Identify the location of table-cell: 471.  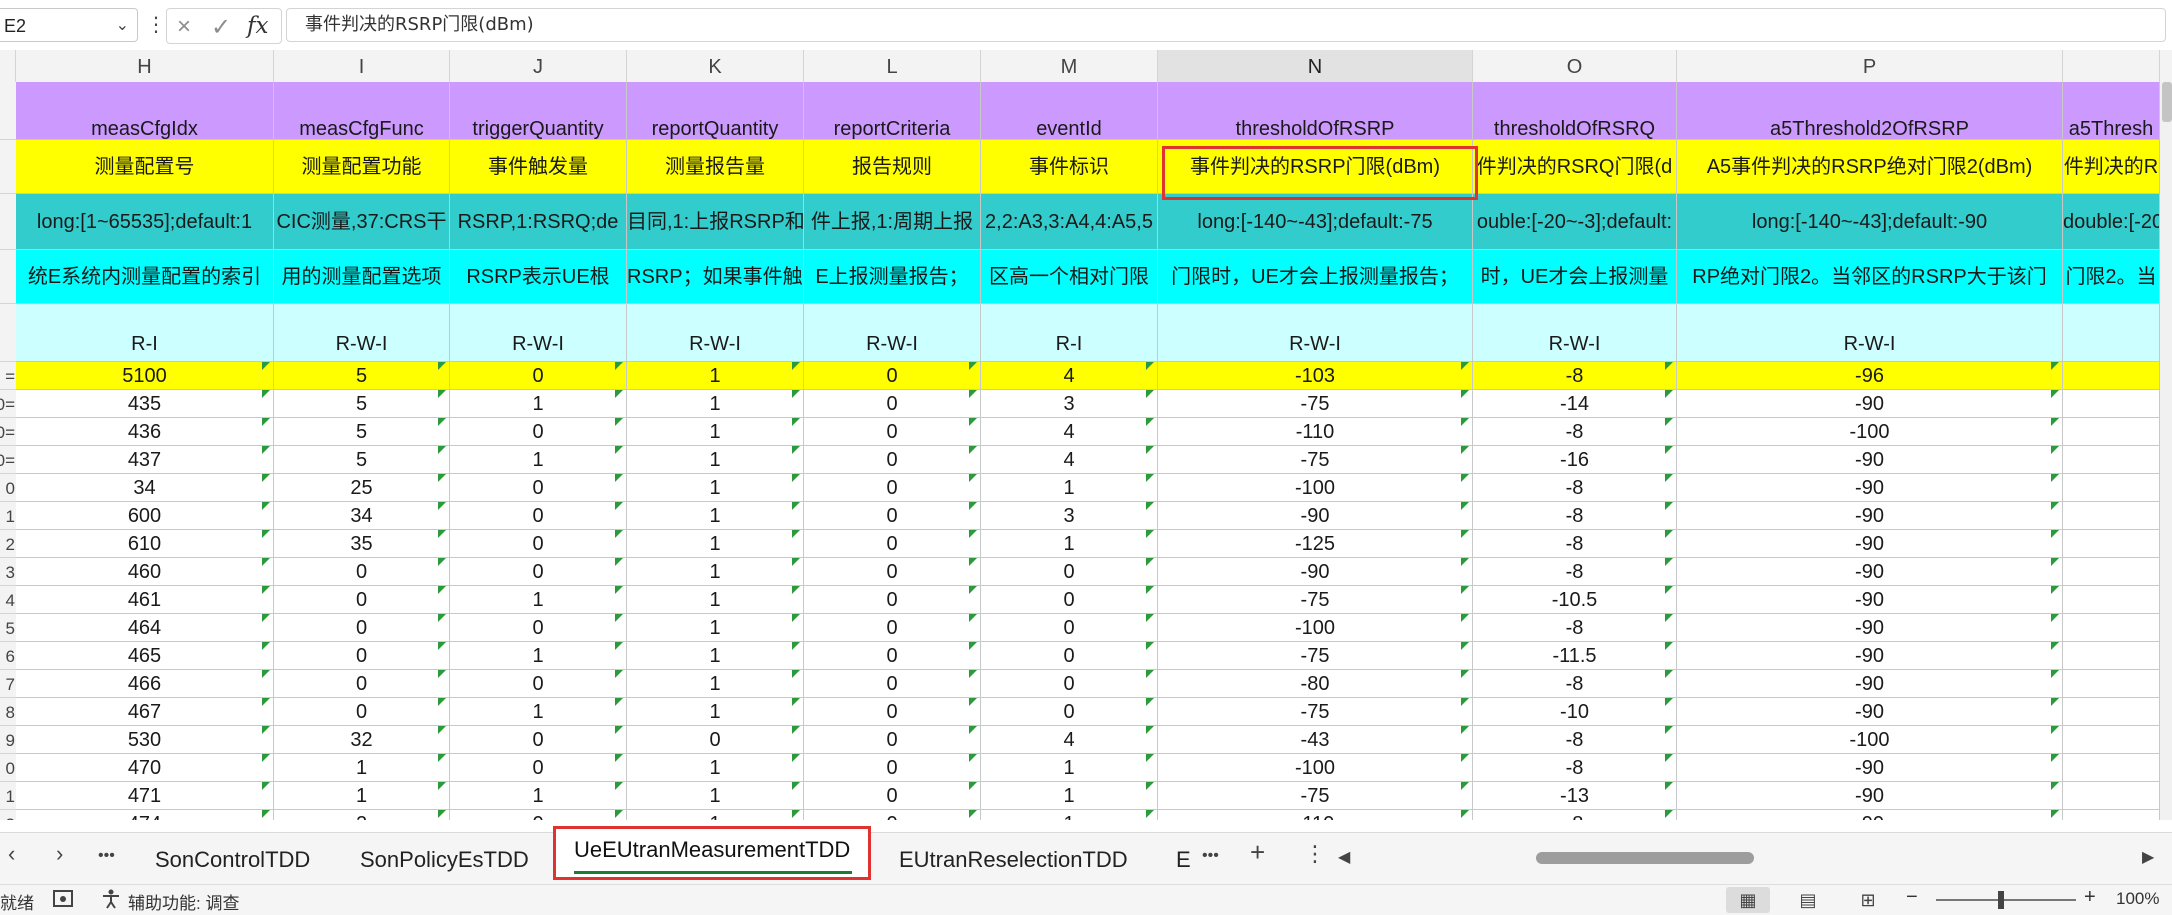
(145, 796).